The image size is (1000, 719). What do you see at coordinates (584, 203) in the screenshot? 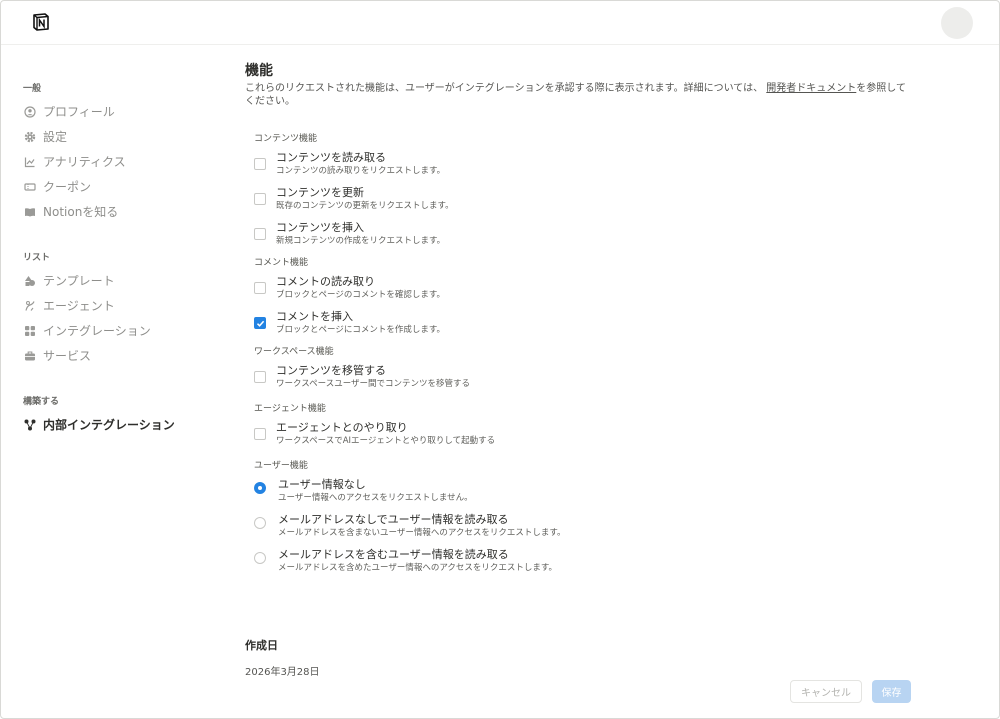
I see `option-update-content: コンテンツを更新 既存のコンテンツの更新をリクエストします。` at bounding box center [584, 203].